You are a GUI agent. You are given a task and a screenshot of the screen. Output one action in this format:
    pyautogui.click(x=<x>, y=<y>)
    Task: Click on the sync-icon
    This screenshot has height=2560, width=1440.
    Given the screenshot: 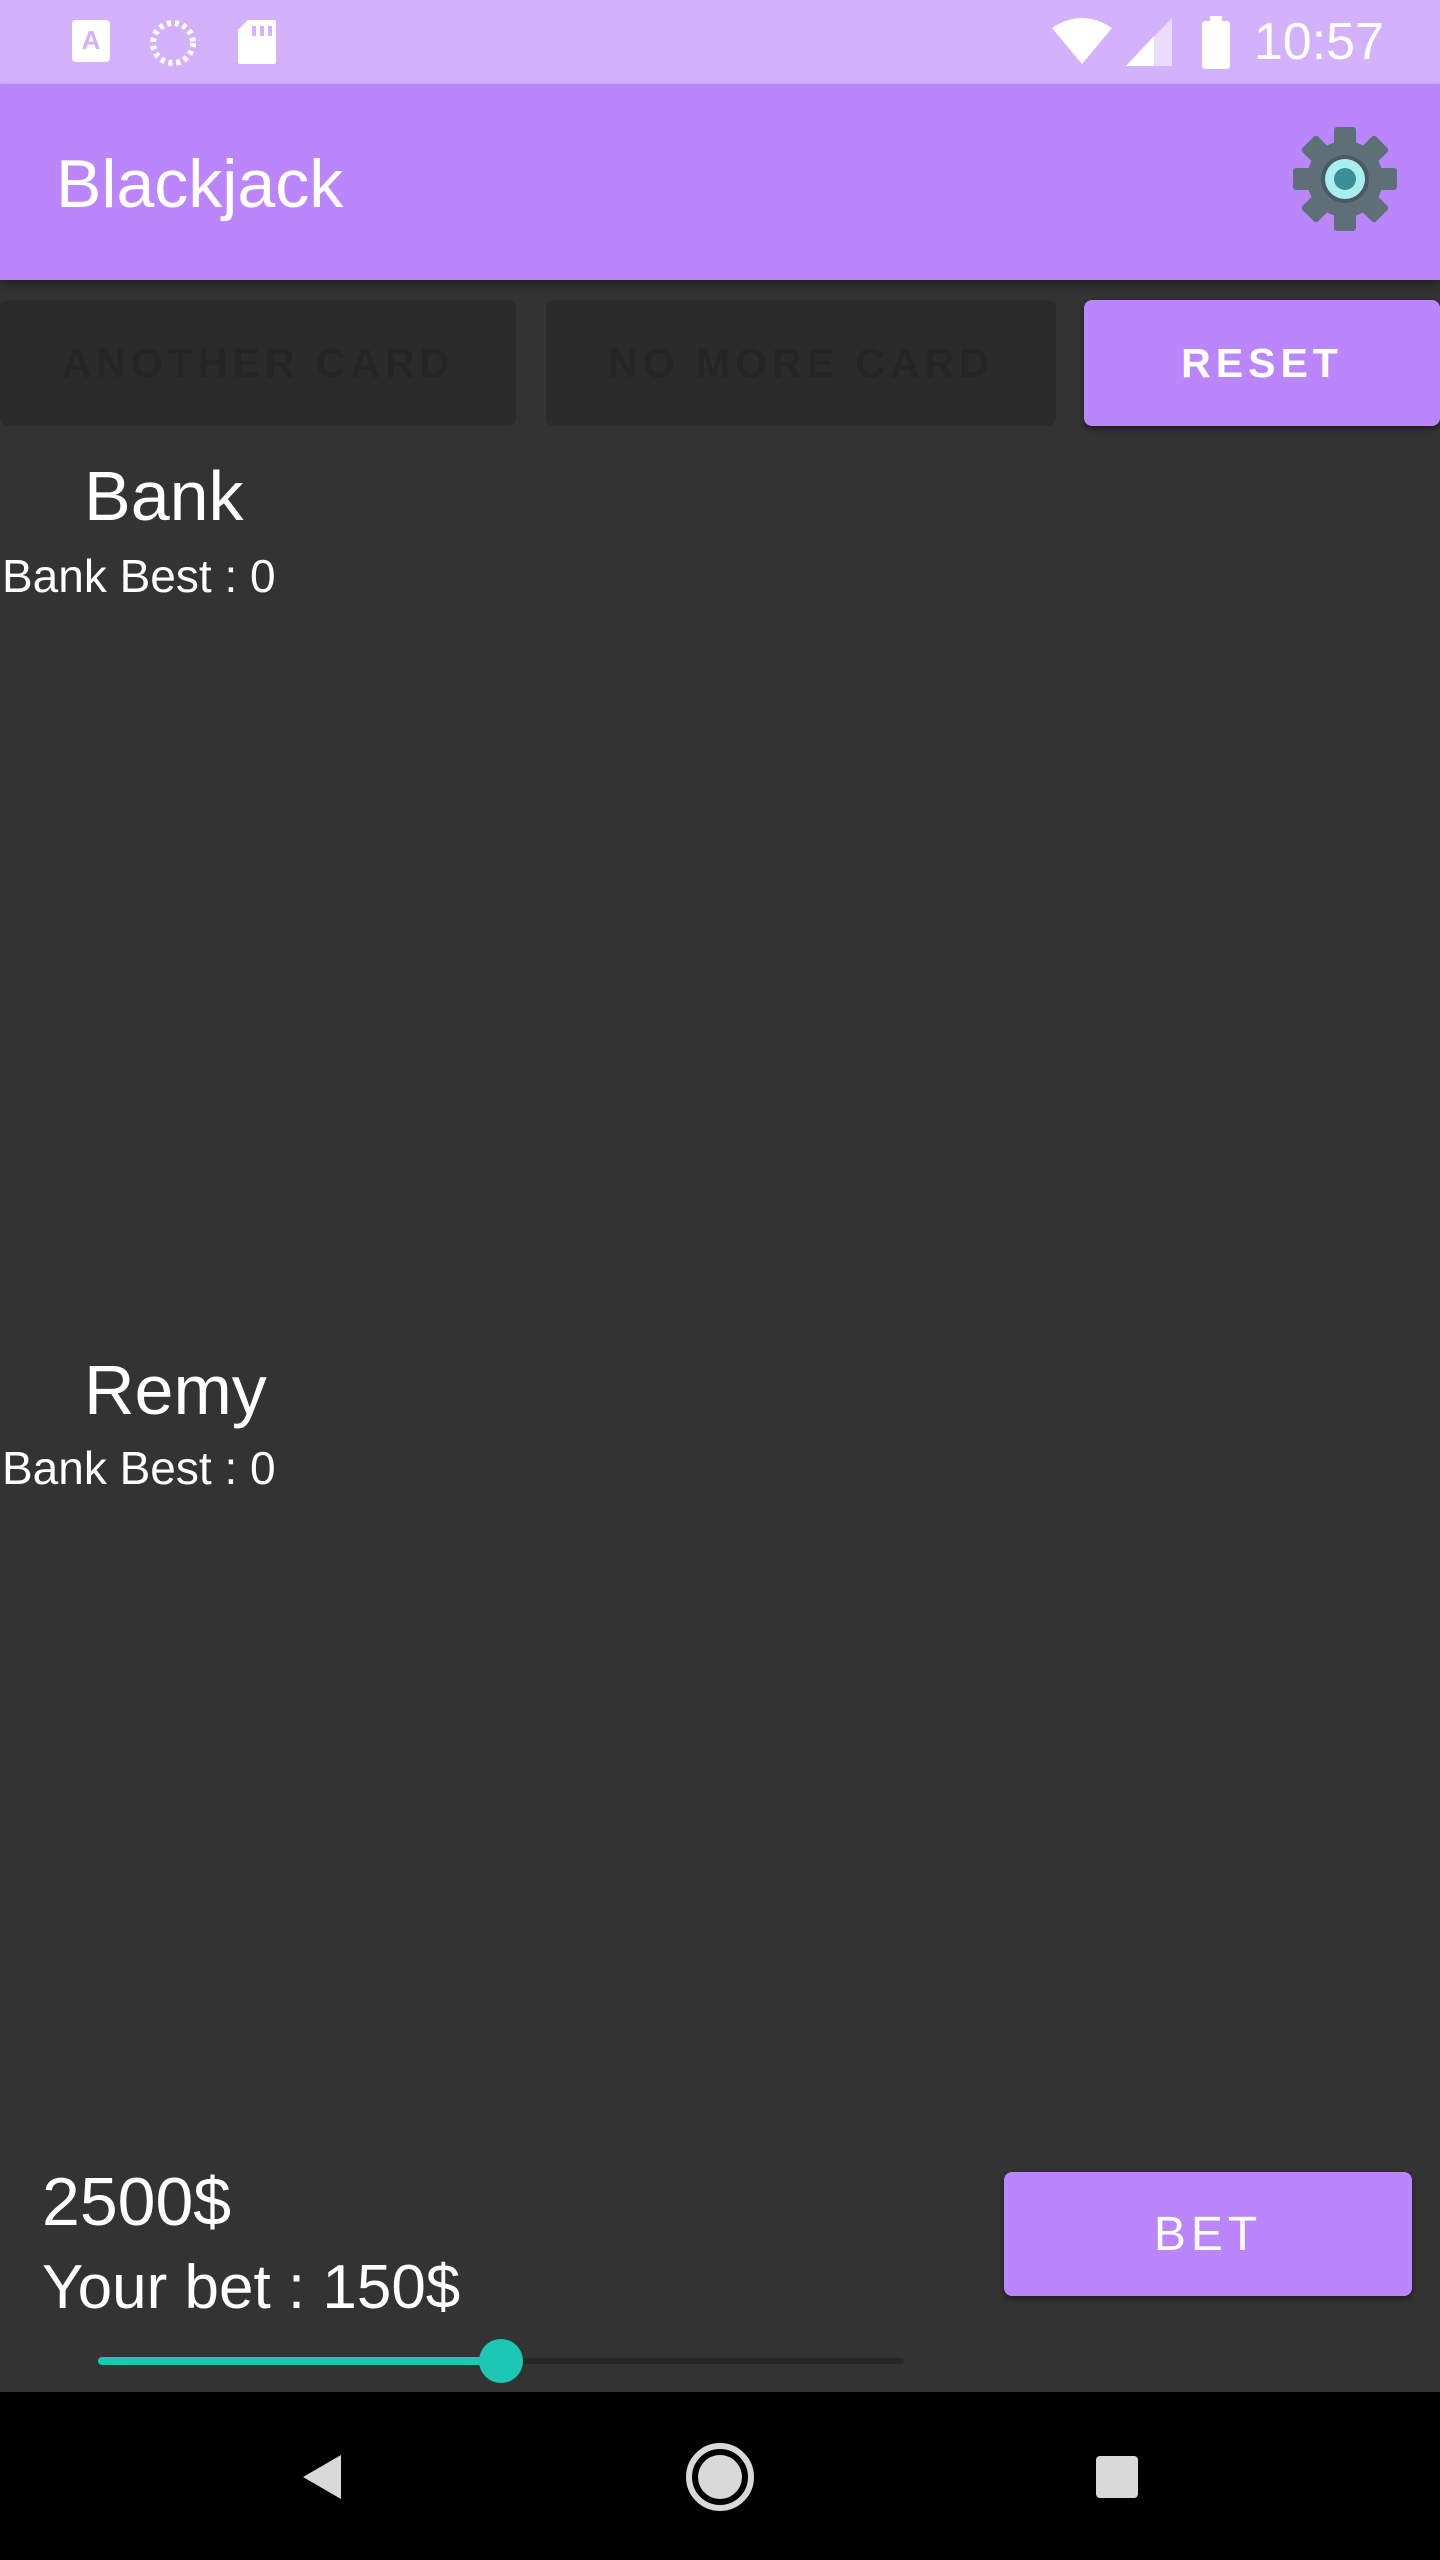 What is the action you would take?
    pyautogui.click(x=173, y=45)
    